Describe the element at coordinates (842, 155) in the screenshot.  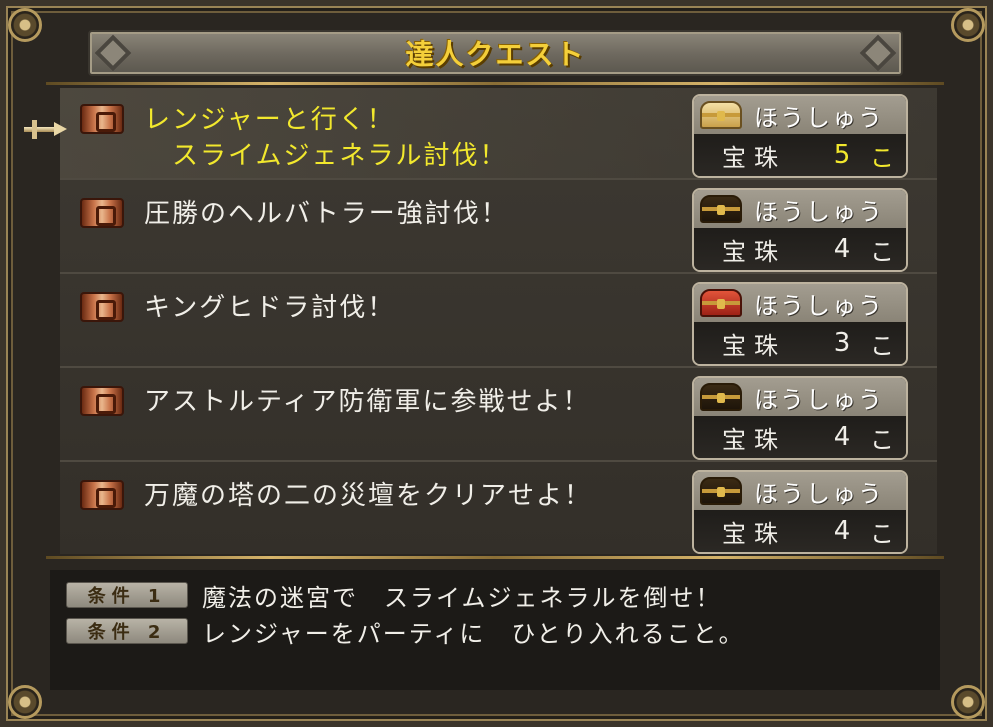
I see `reward-count: 5` at that location.